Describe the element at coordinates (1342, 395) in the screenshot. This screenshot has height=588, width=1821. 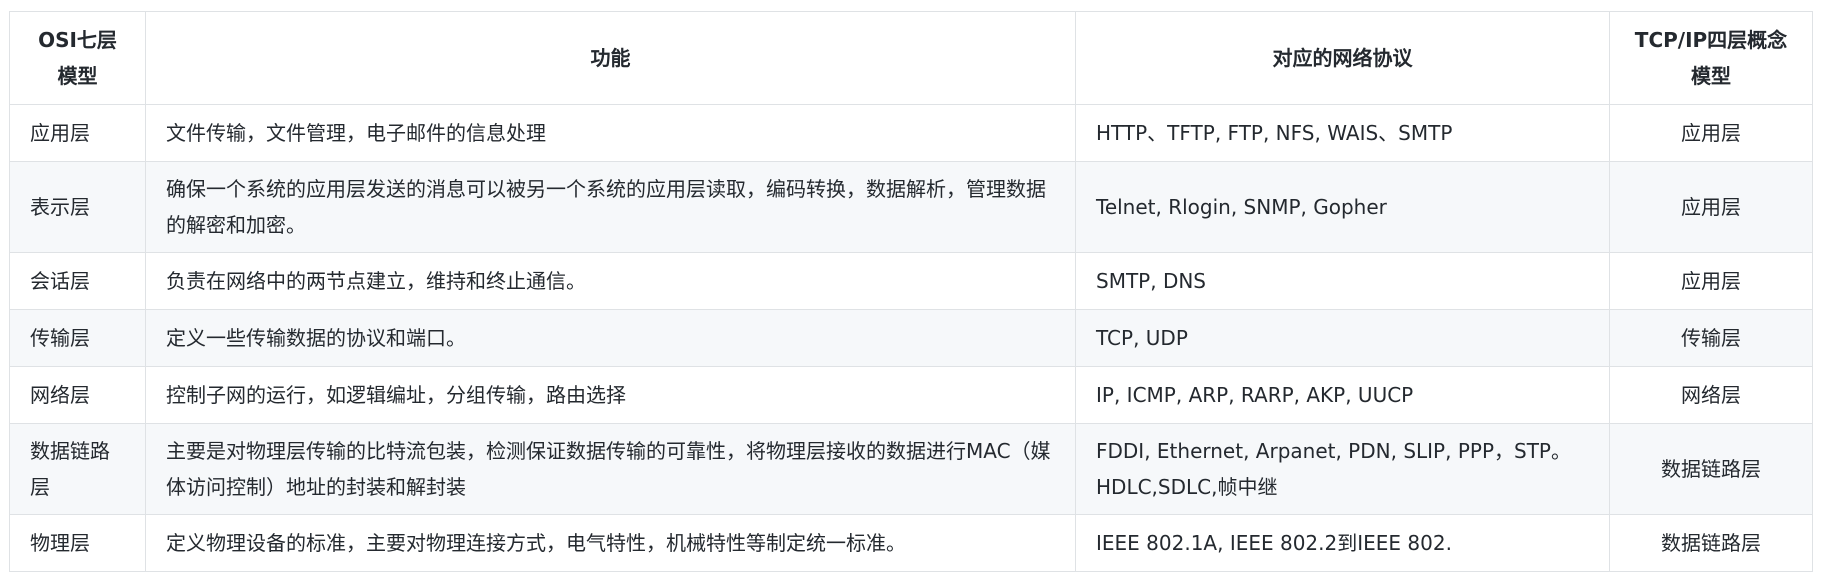
I see `cell-protocols: IP, ICMP, ARP, RARP, AKP, UUCP` at that location.